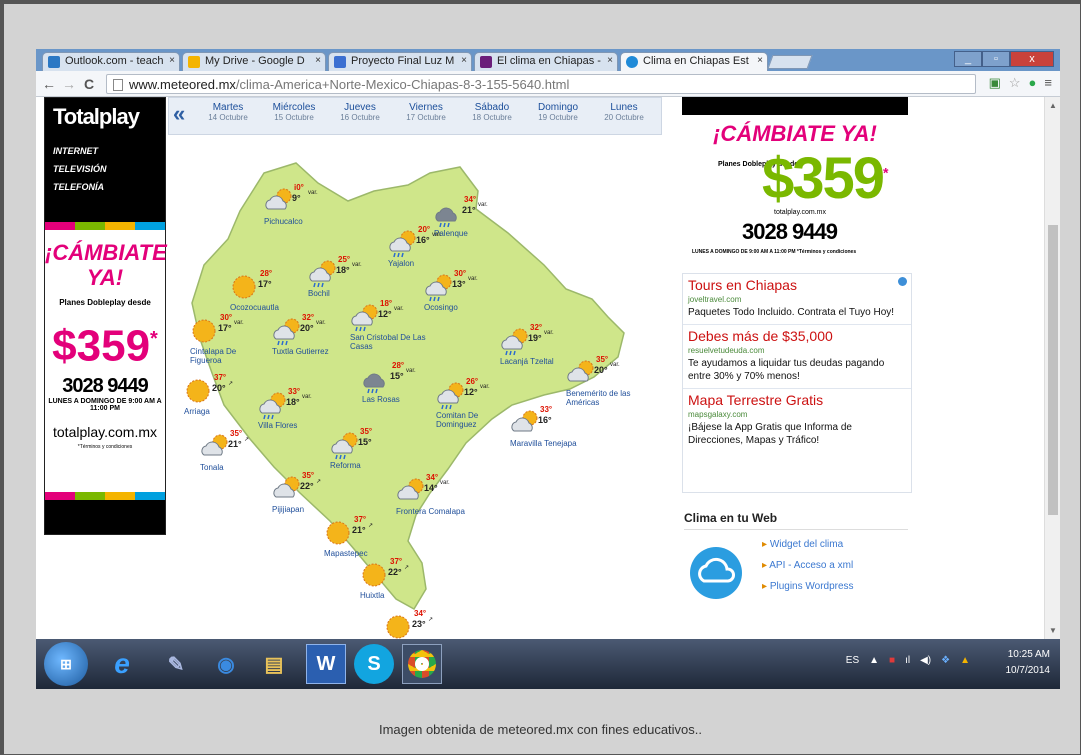  What do you see at coordinates (400, 61) in the screenshot?
I see `tab-proyecto: Proyecto Final Luz M ×` at bounding box center [400, 61].